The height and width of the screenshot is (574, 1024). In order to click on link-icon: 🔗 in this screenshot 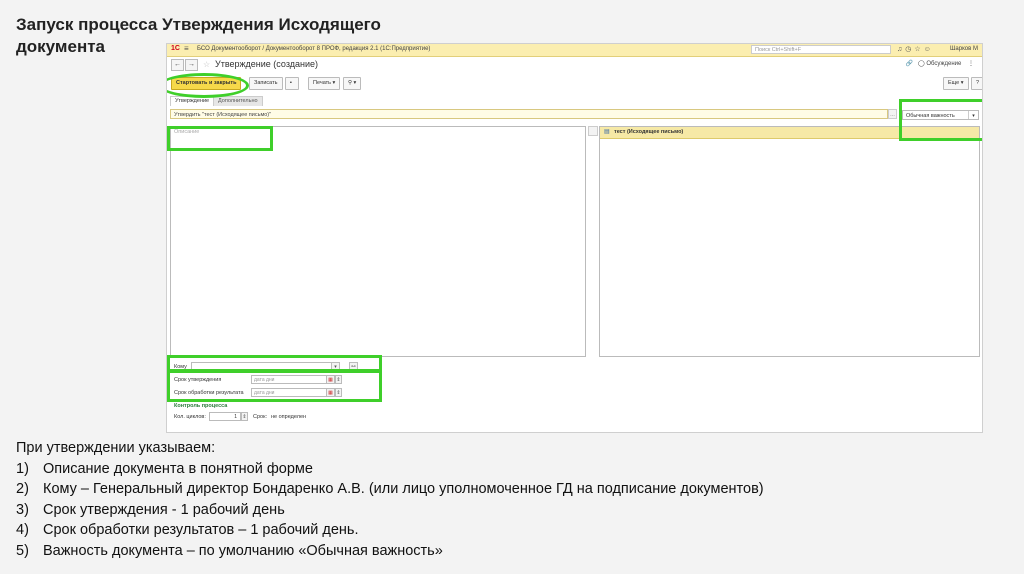, I will do `click(908, 64)`.